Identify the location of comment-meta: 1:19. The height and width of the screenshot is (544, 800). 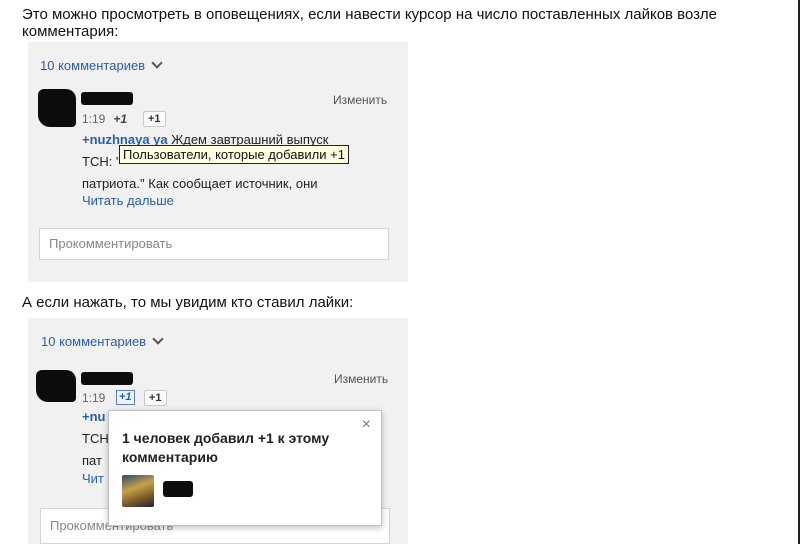
(93, 398).